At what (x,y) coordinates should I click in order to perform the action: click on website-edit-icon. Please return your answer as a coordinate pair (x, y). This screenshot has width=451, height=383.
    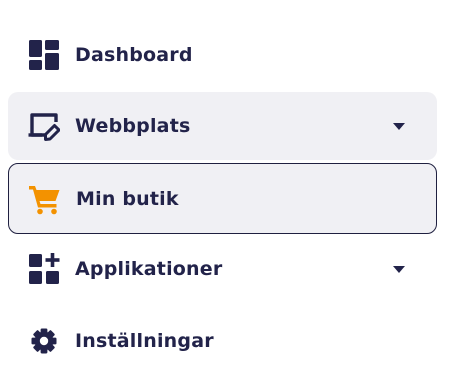
    Looking at the image, I should click on (44, 126).